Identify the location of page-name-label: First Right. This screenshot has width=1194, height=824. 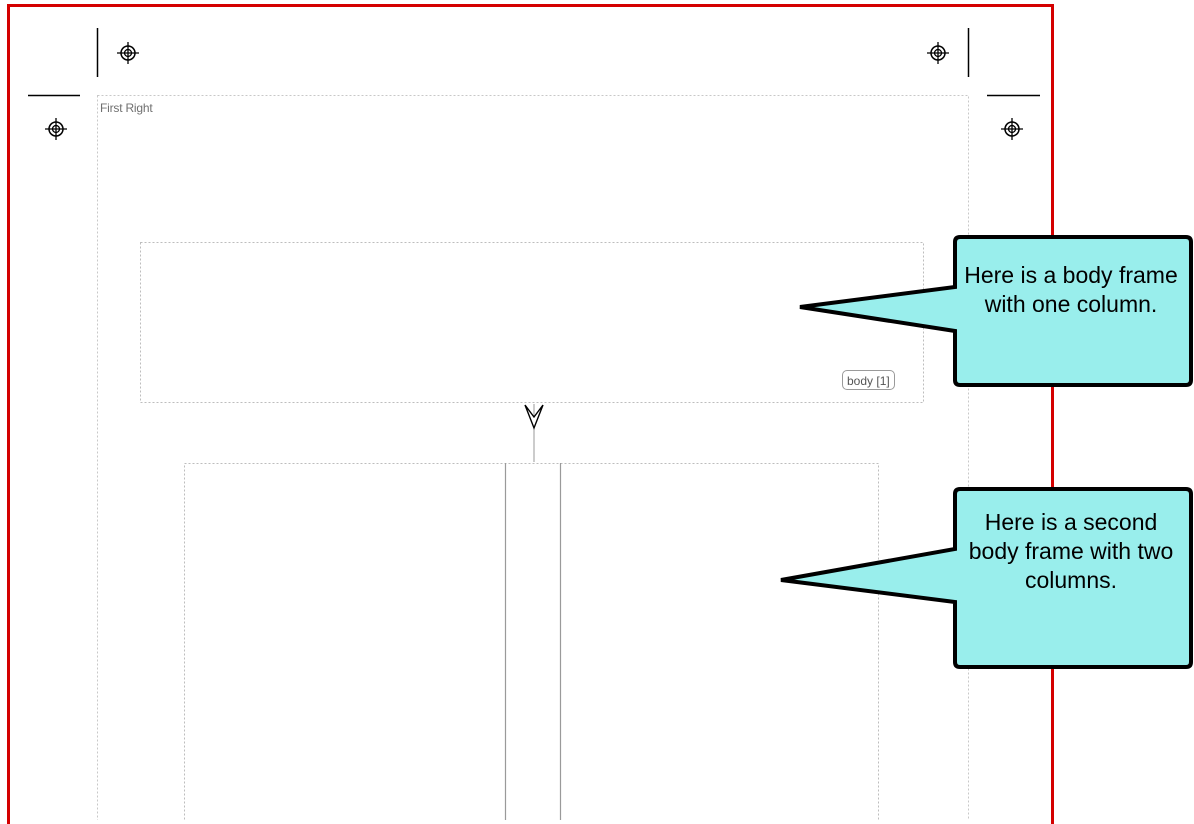
(126, 108).